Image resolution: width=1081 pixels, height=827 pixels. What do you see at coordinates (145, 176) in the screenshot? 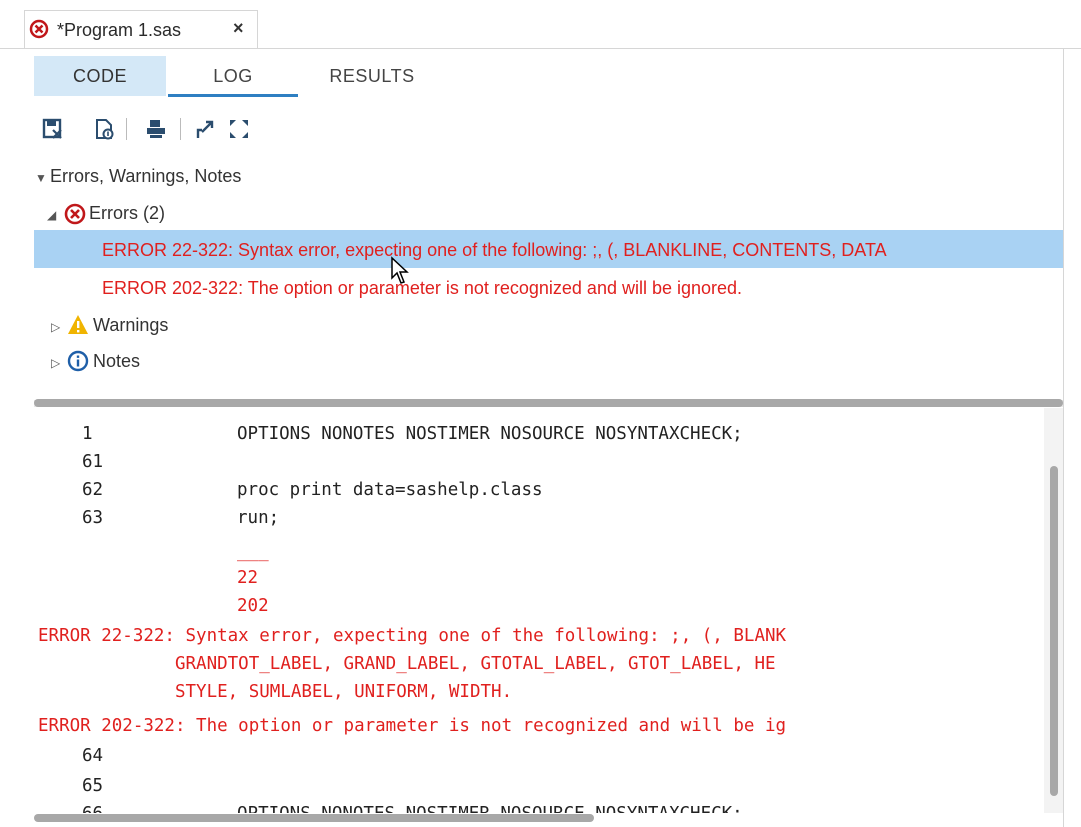
I see `tree-root-label: Errors, Warnings, Notes` at bounding box center [145, 176].